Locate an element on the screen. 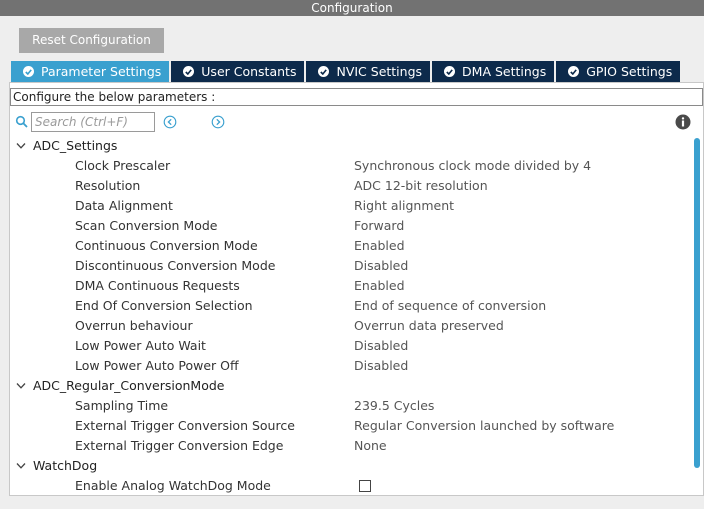 The height and width of the screenshot is (509, 704). param-row-sampling-time: Sampling Time 239.5 Cycles is located at coordinates (350, 406).